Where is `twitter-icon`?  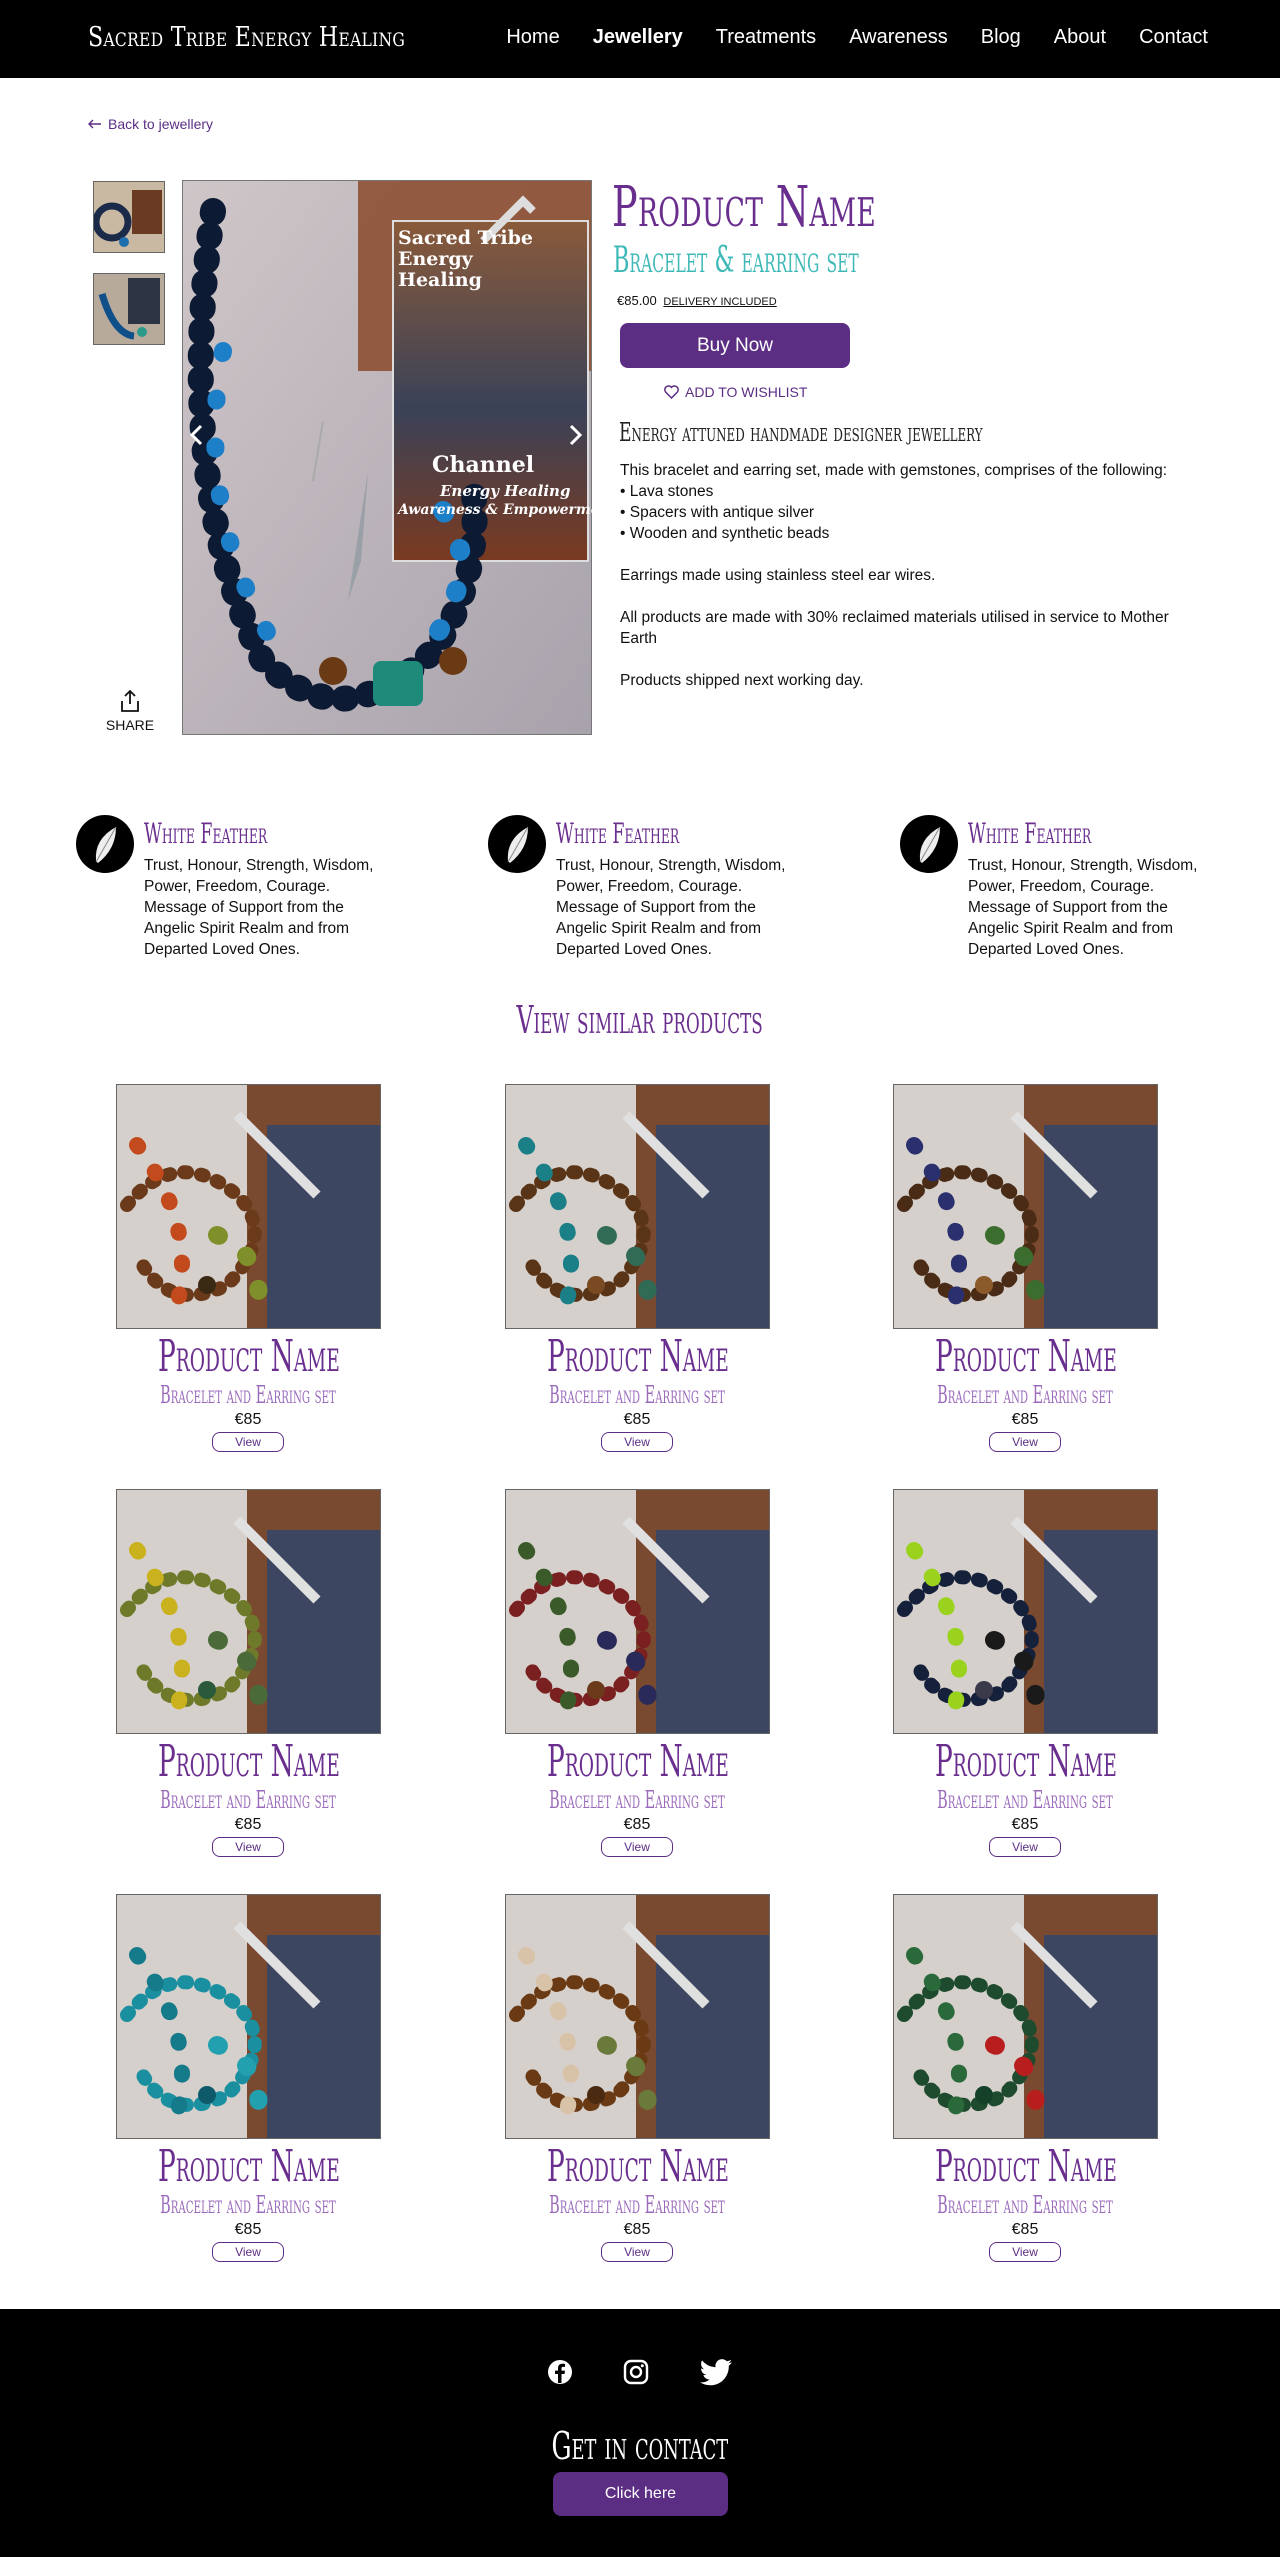
twitter-icon is located at coordinates (716, 2373).